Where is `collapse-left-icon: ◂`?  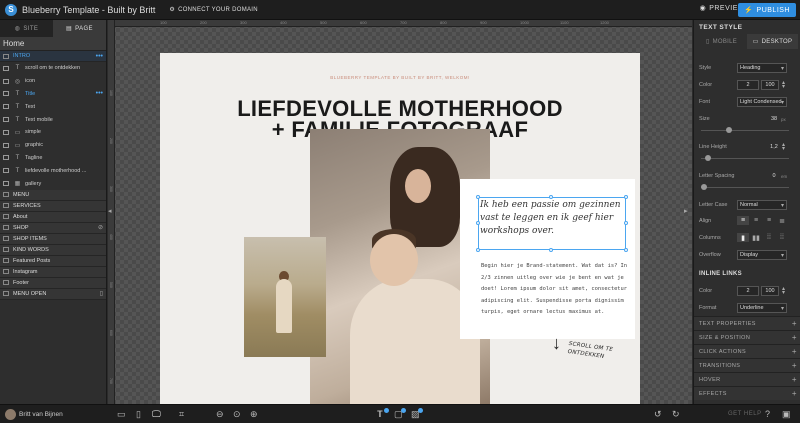
collapse-left-icon: ◂ is located at coordinates (110, 211).